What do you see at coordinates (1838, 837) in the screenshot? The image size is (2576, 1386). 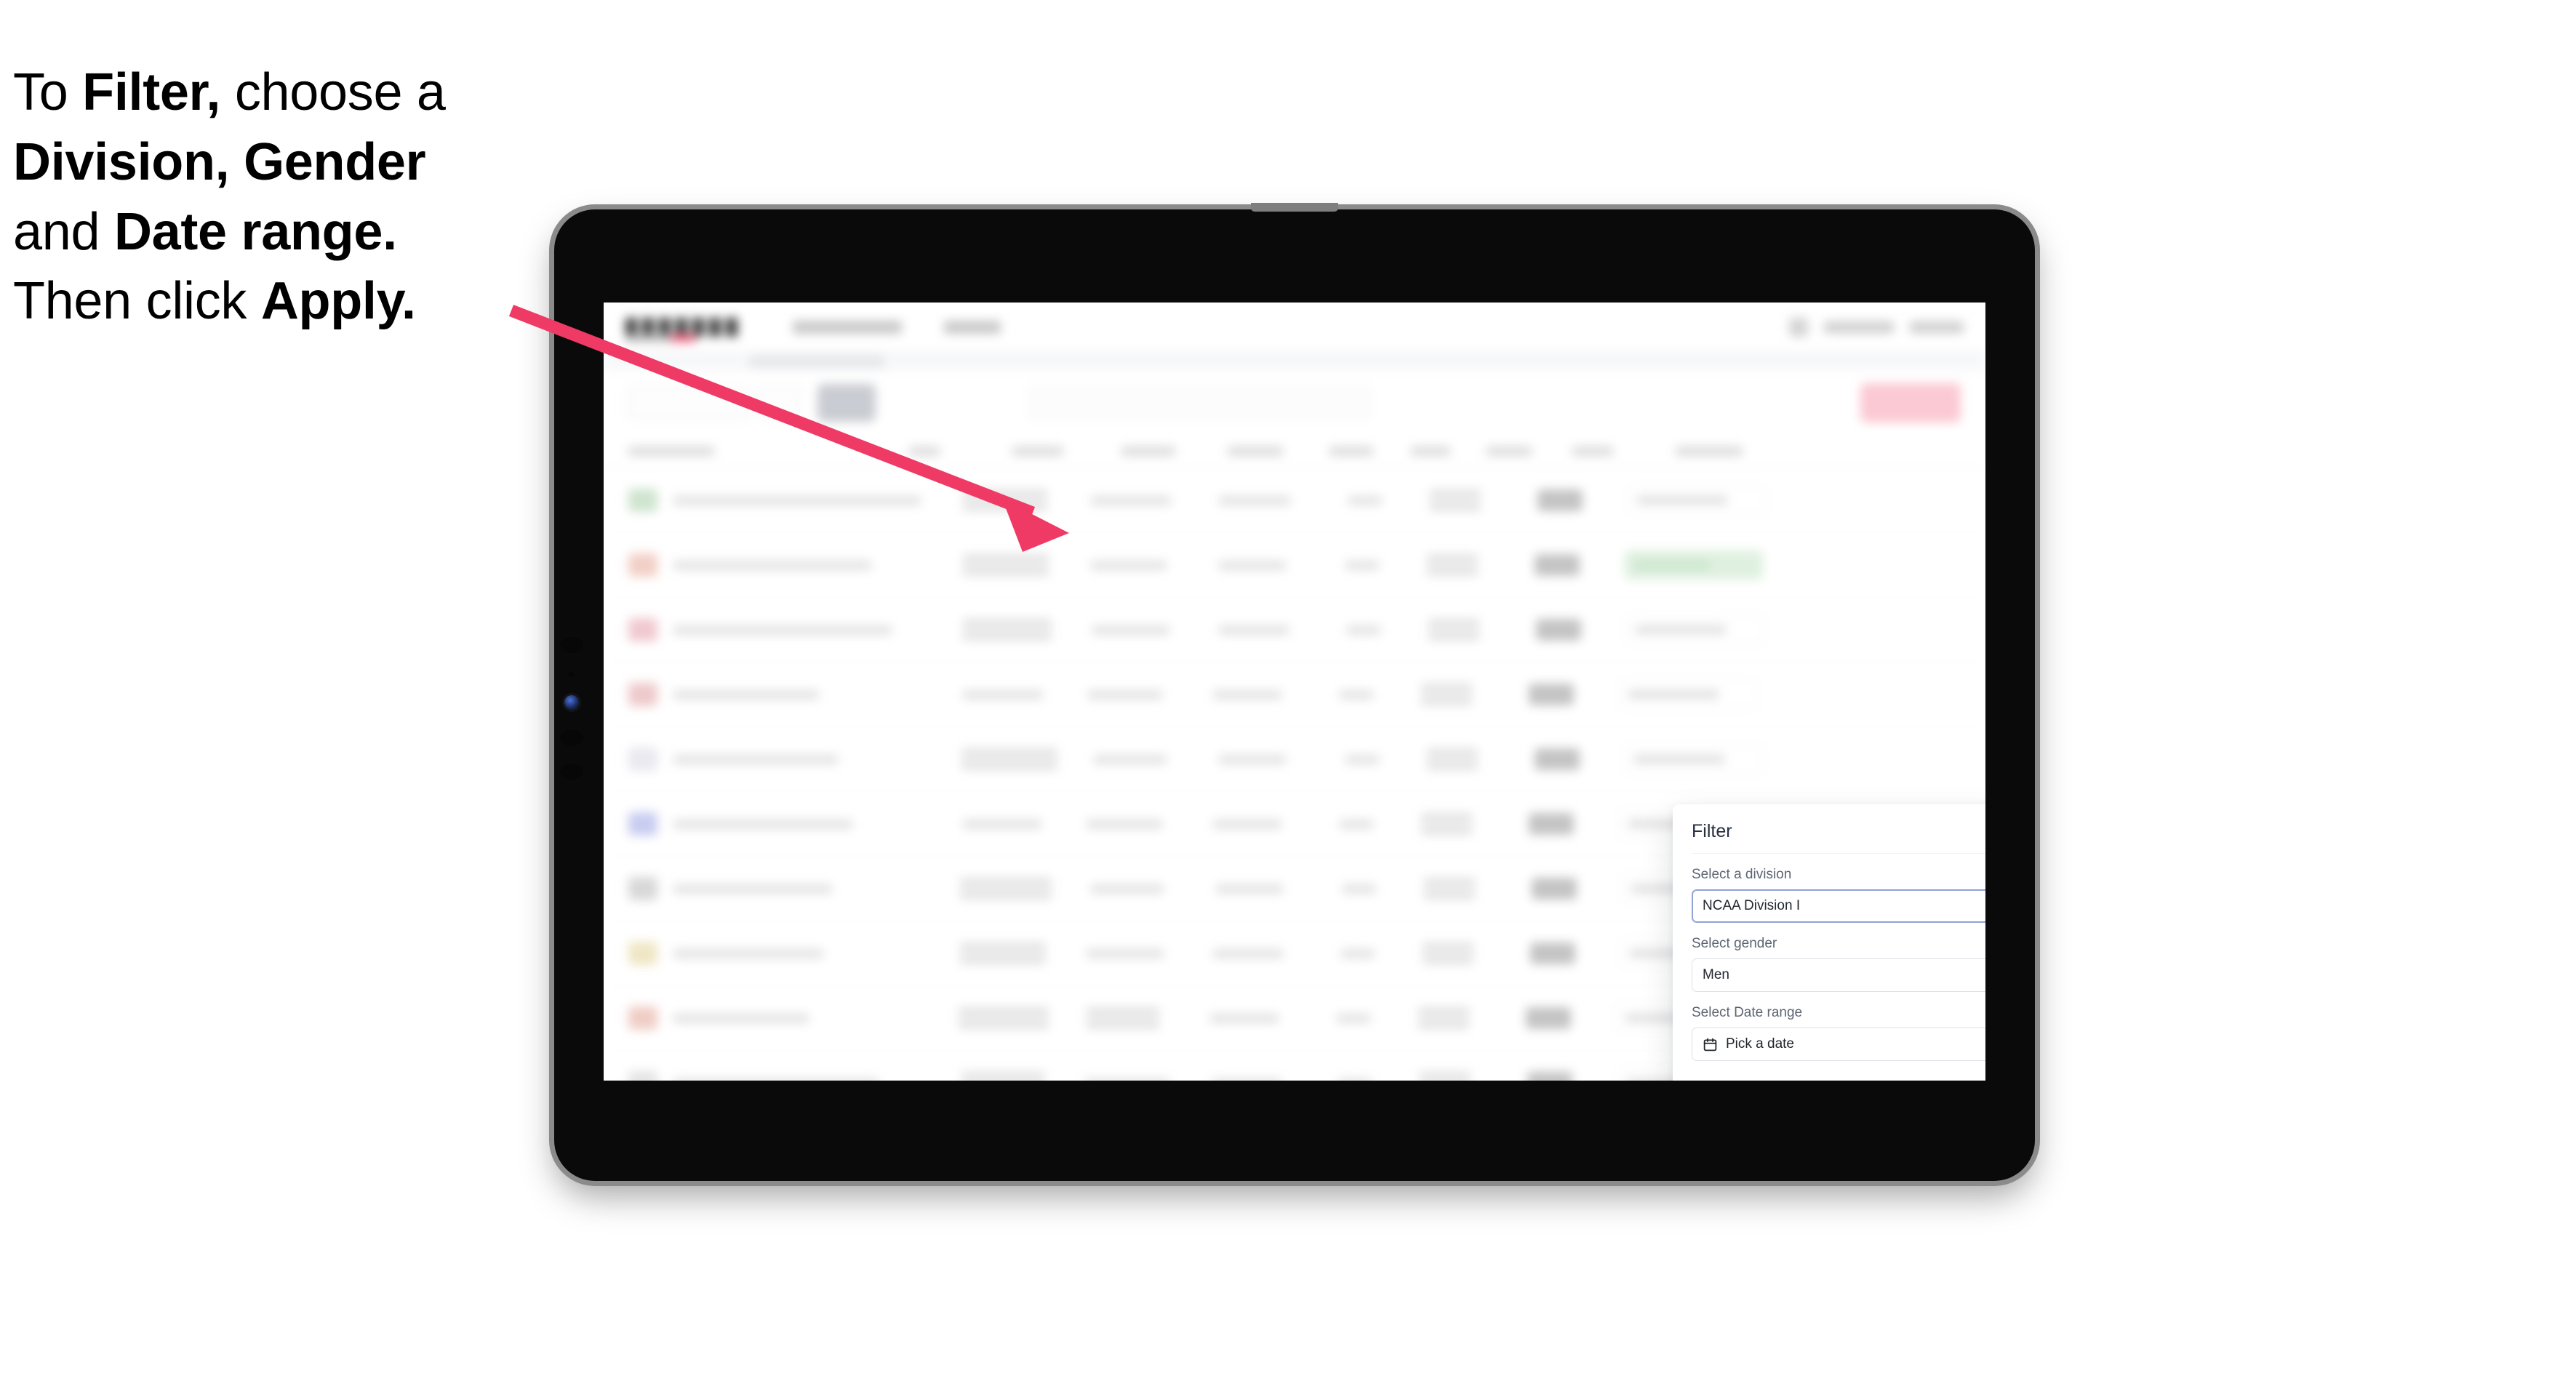 I see `modal-header: Filter ✕` at bounding box center [1838, 837].